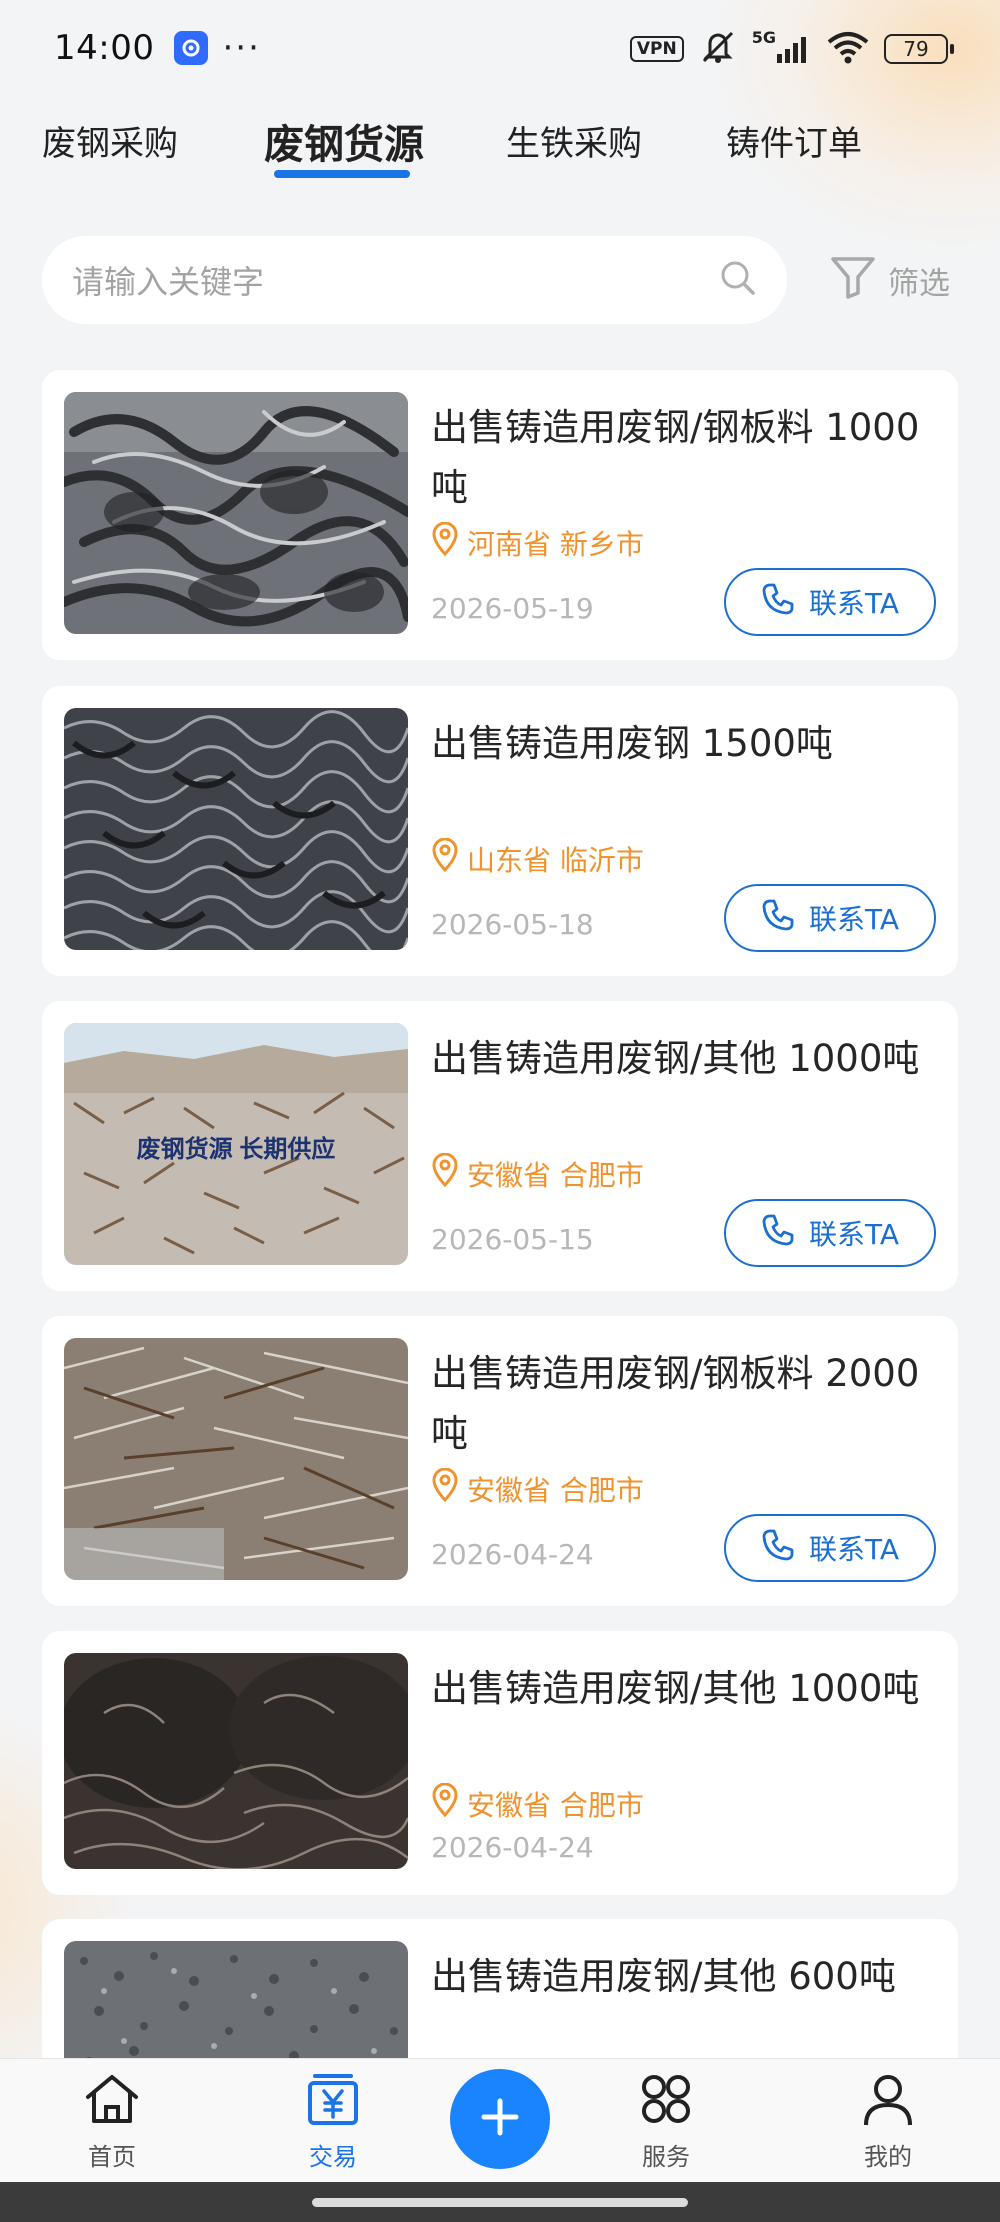 The height and width of the screenshot is (2222, 1000). What do you see at coordinates (666, 2157) in the screenshot?
I see `nav-service-label: 服务` at bounding box center [666, 2157].